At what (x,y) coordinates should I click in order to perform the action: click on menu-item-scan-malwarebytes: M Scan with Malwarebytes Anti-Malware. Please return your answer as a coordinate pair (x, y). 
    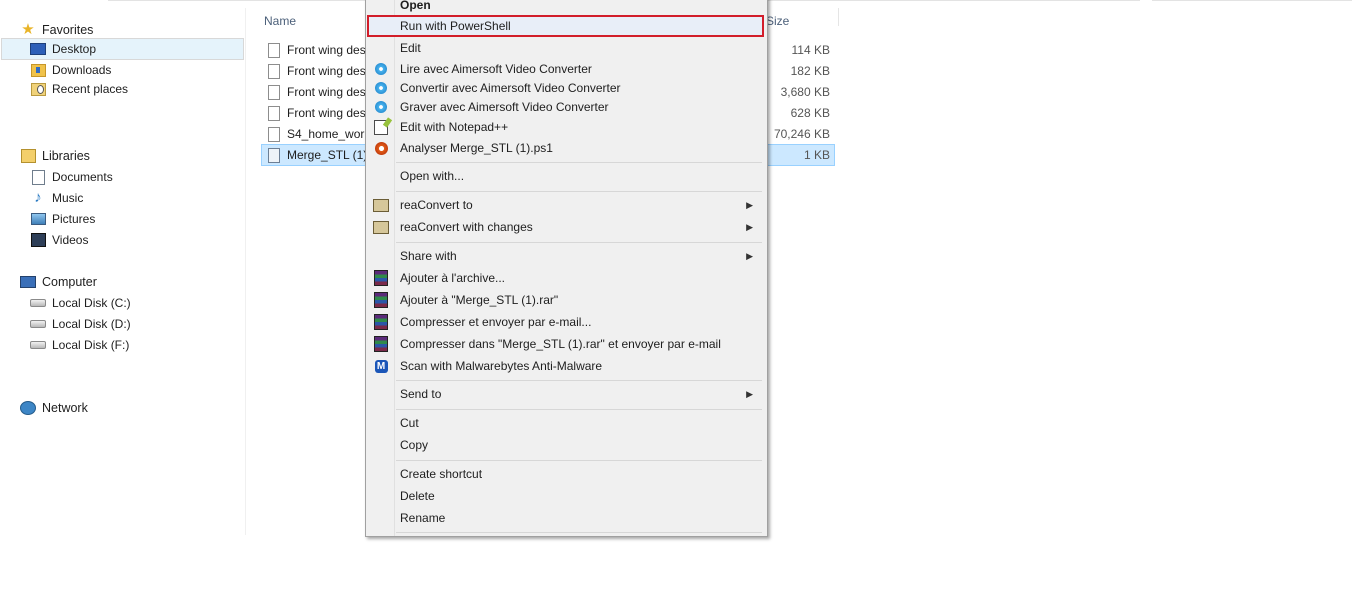
    Looking at the image, I should click on (565, 366).